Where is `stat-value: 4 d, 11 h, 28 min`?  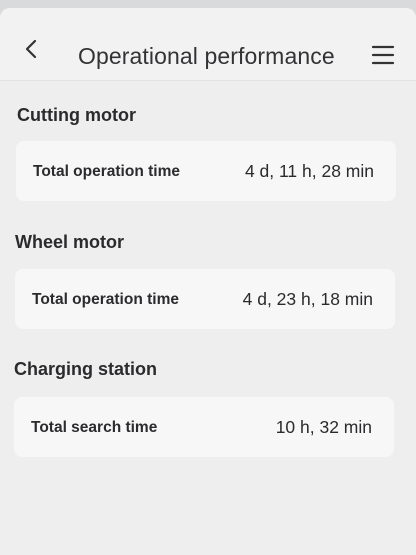 stat-value: 4 d, 11 h, 28 min is located at coordinates (309, 171).